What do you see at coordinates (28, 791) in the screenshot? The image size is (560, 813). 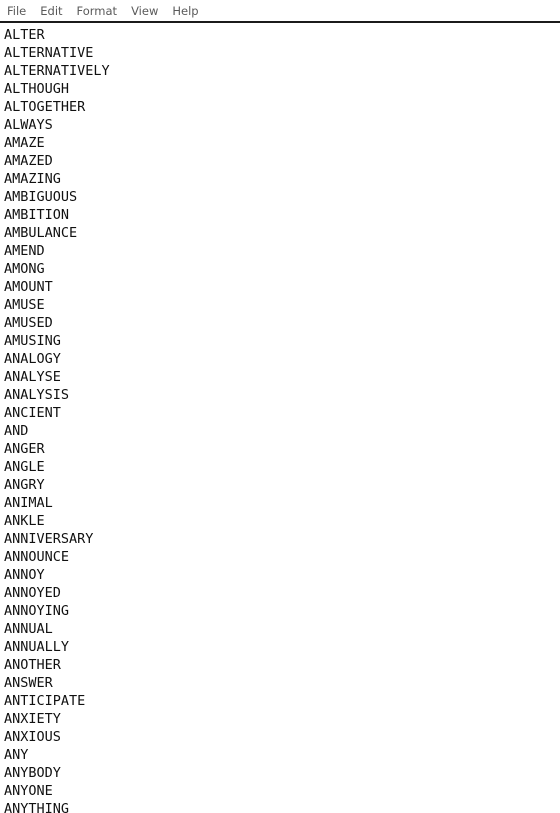 I see `editor-line: ANYONE` at bounding box center [28, 791].